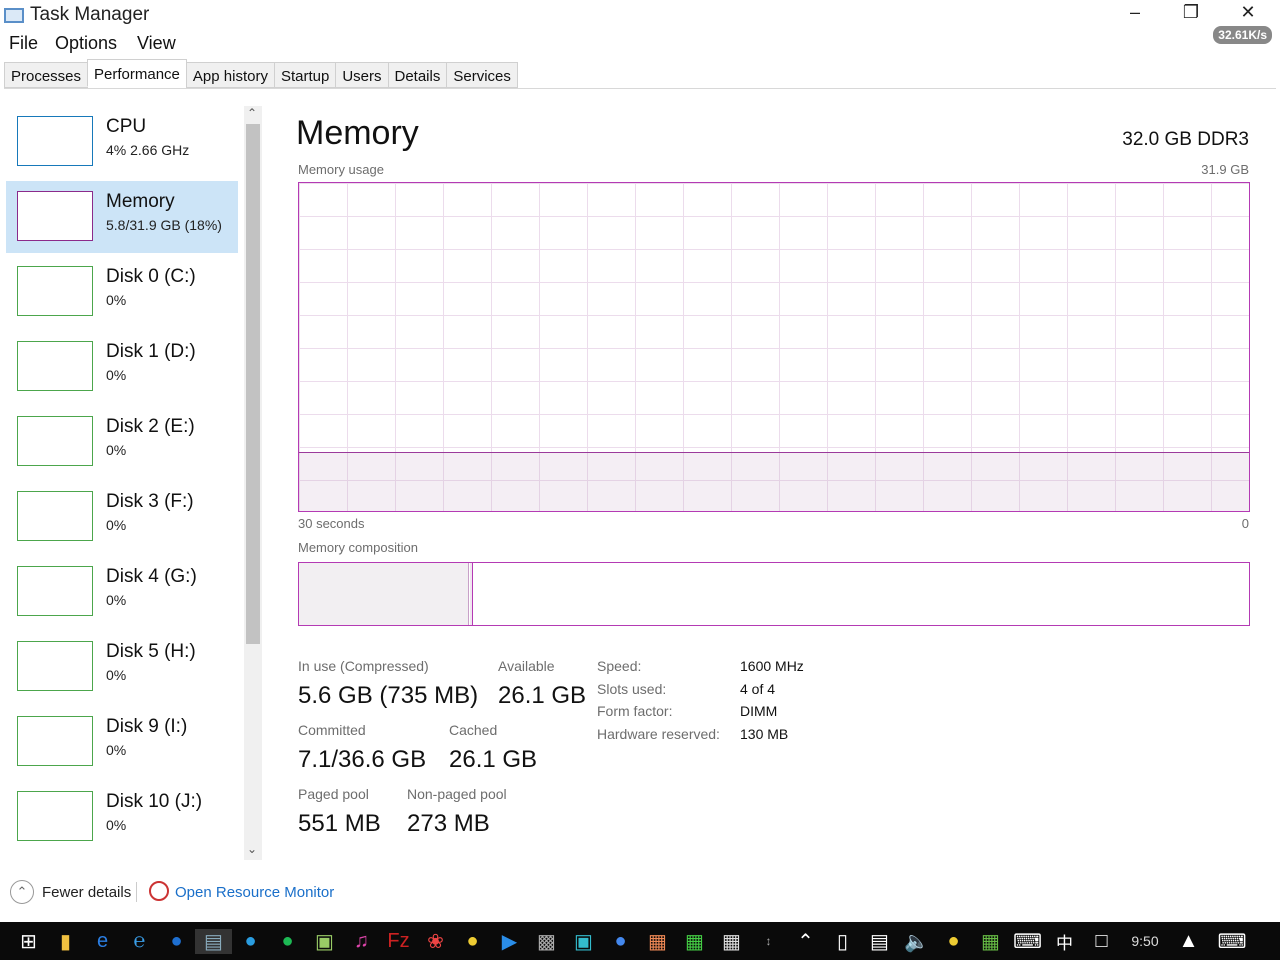 This screenshot has width=1280, height=960. I want to click on sidebar-item-disk-4-g: Disk 4 (G:) 0%, so click(122, 592).